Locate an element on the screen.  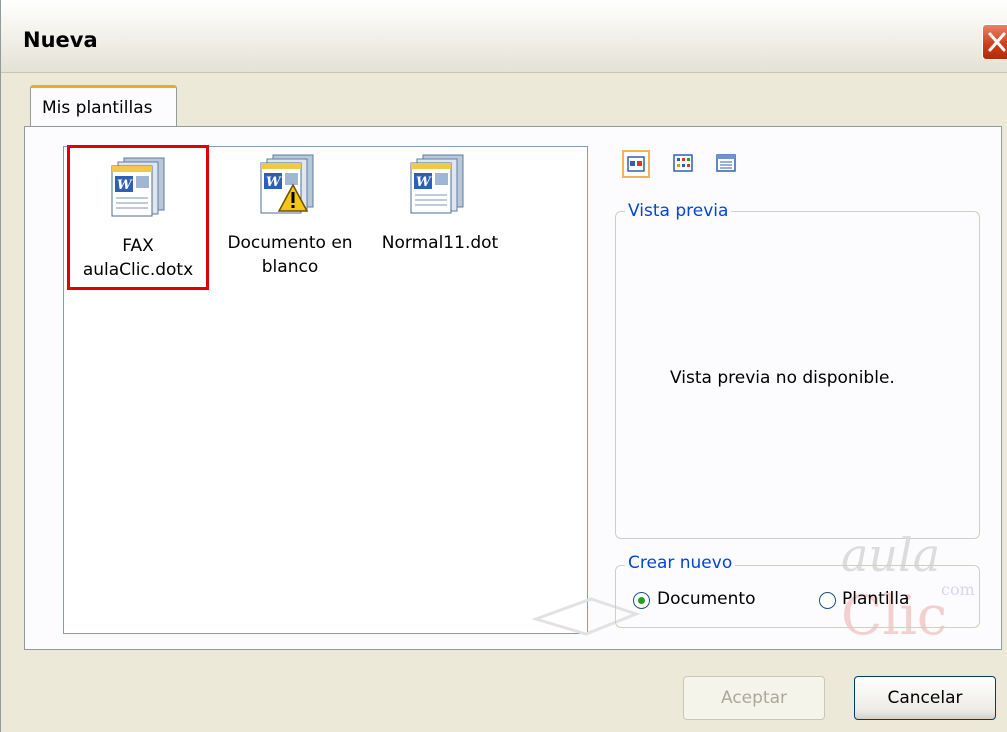
create-new-group-title: Crear nuevo is located at coordinates (680, 563).